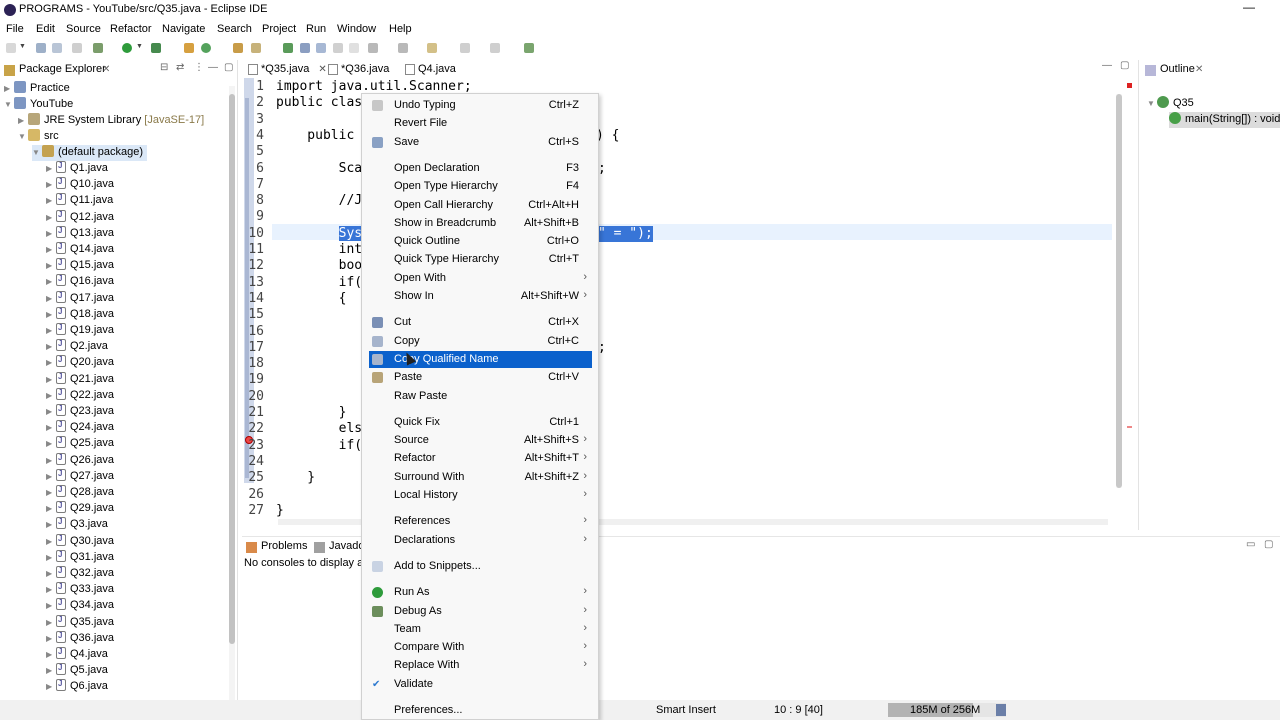 This screenshot has height=720, width=1280. What do you see at coordinates (625, 233) in the screenshot?
I see `code-line-tail: " = ");` at bounding box center [625, 233].